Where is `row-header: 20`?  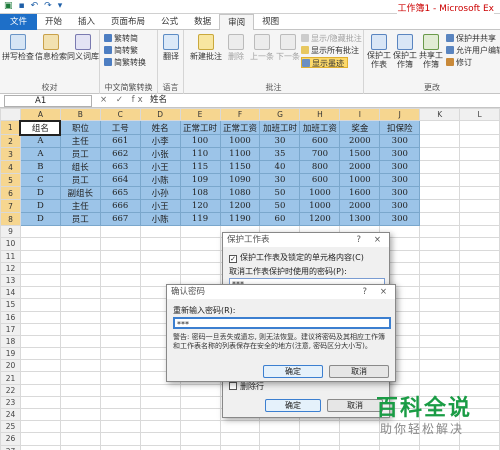 row-header: 20 is located at coordinates (10, 366).